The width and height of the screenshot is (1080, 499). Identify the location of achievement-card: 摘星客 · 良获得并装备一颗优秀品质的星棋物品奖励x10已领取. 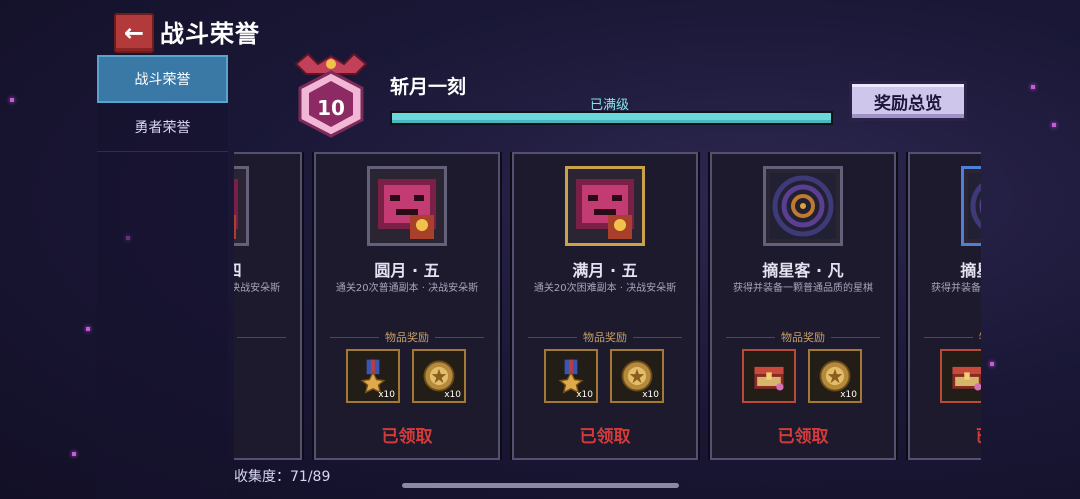
(944, 306).